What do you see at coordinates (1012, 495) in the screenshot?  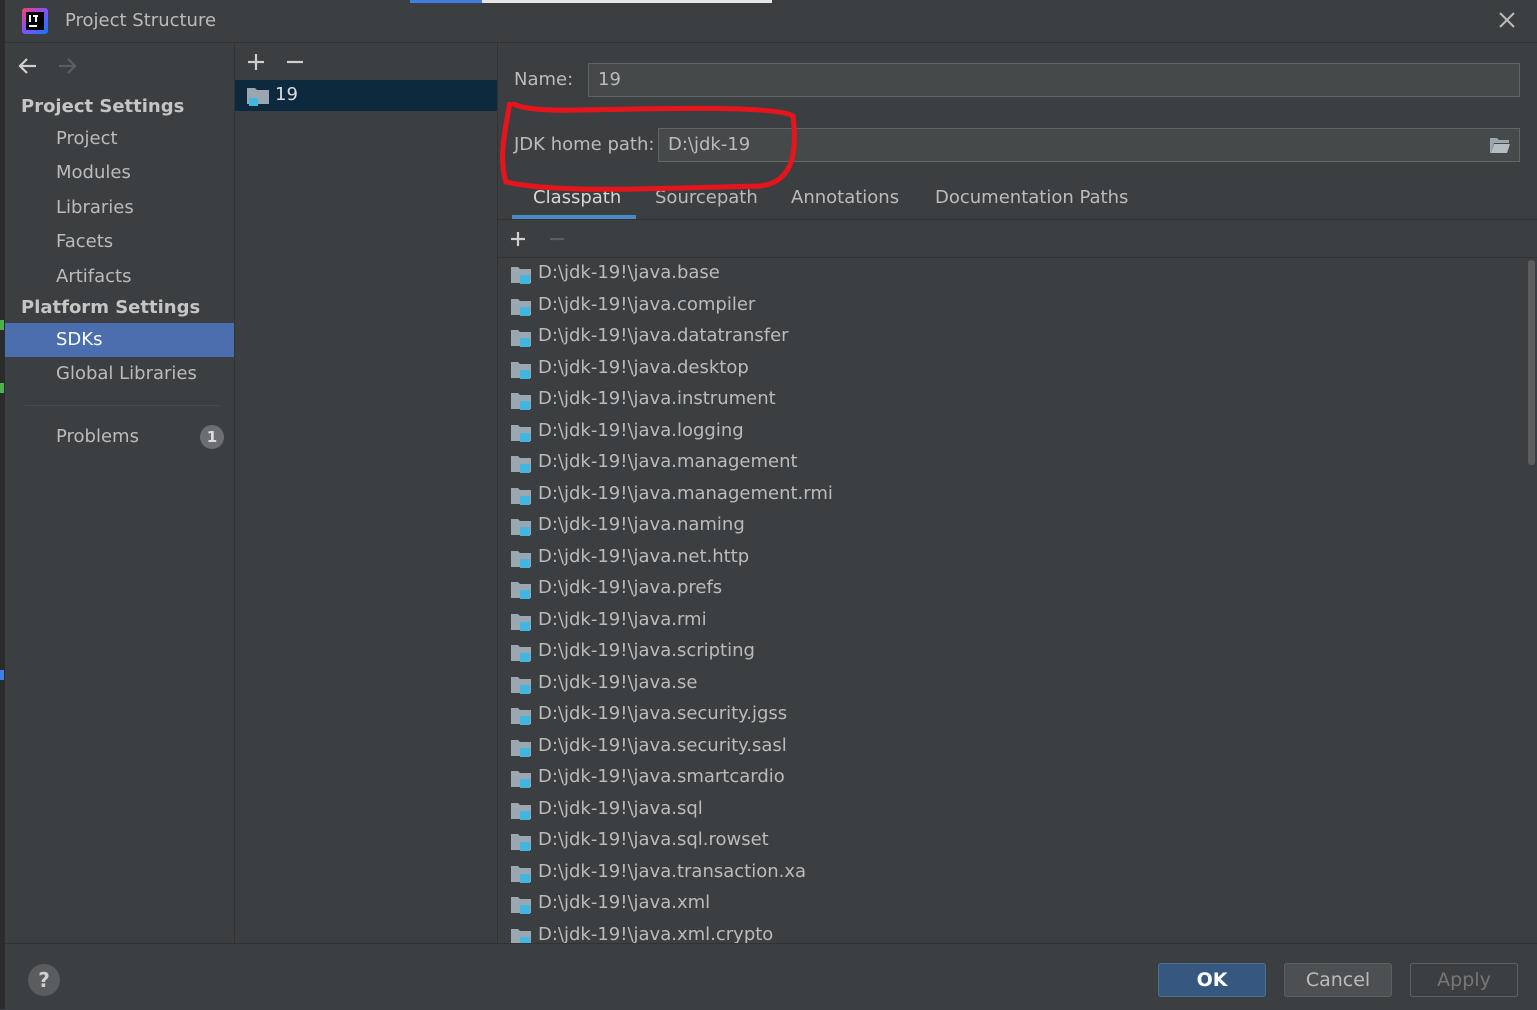 I see `classpath-entry: D:\jdk-19!\java.management.rmi` at bounding box center [1012, 495].